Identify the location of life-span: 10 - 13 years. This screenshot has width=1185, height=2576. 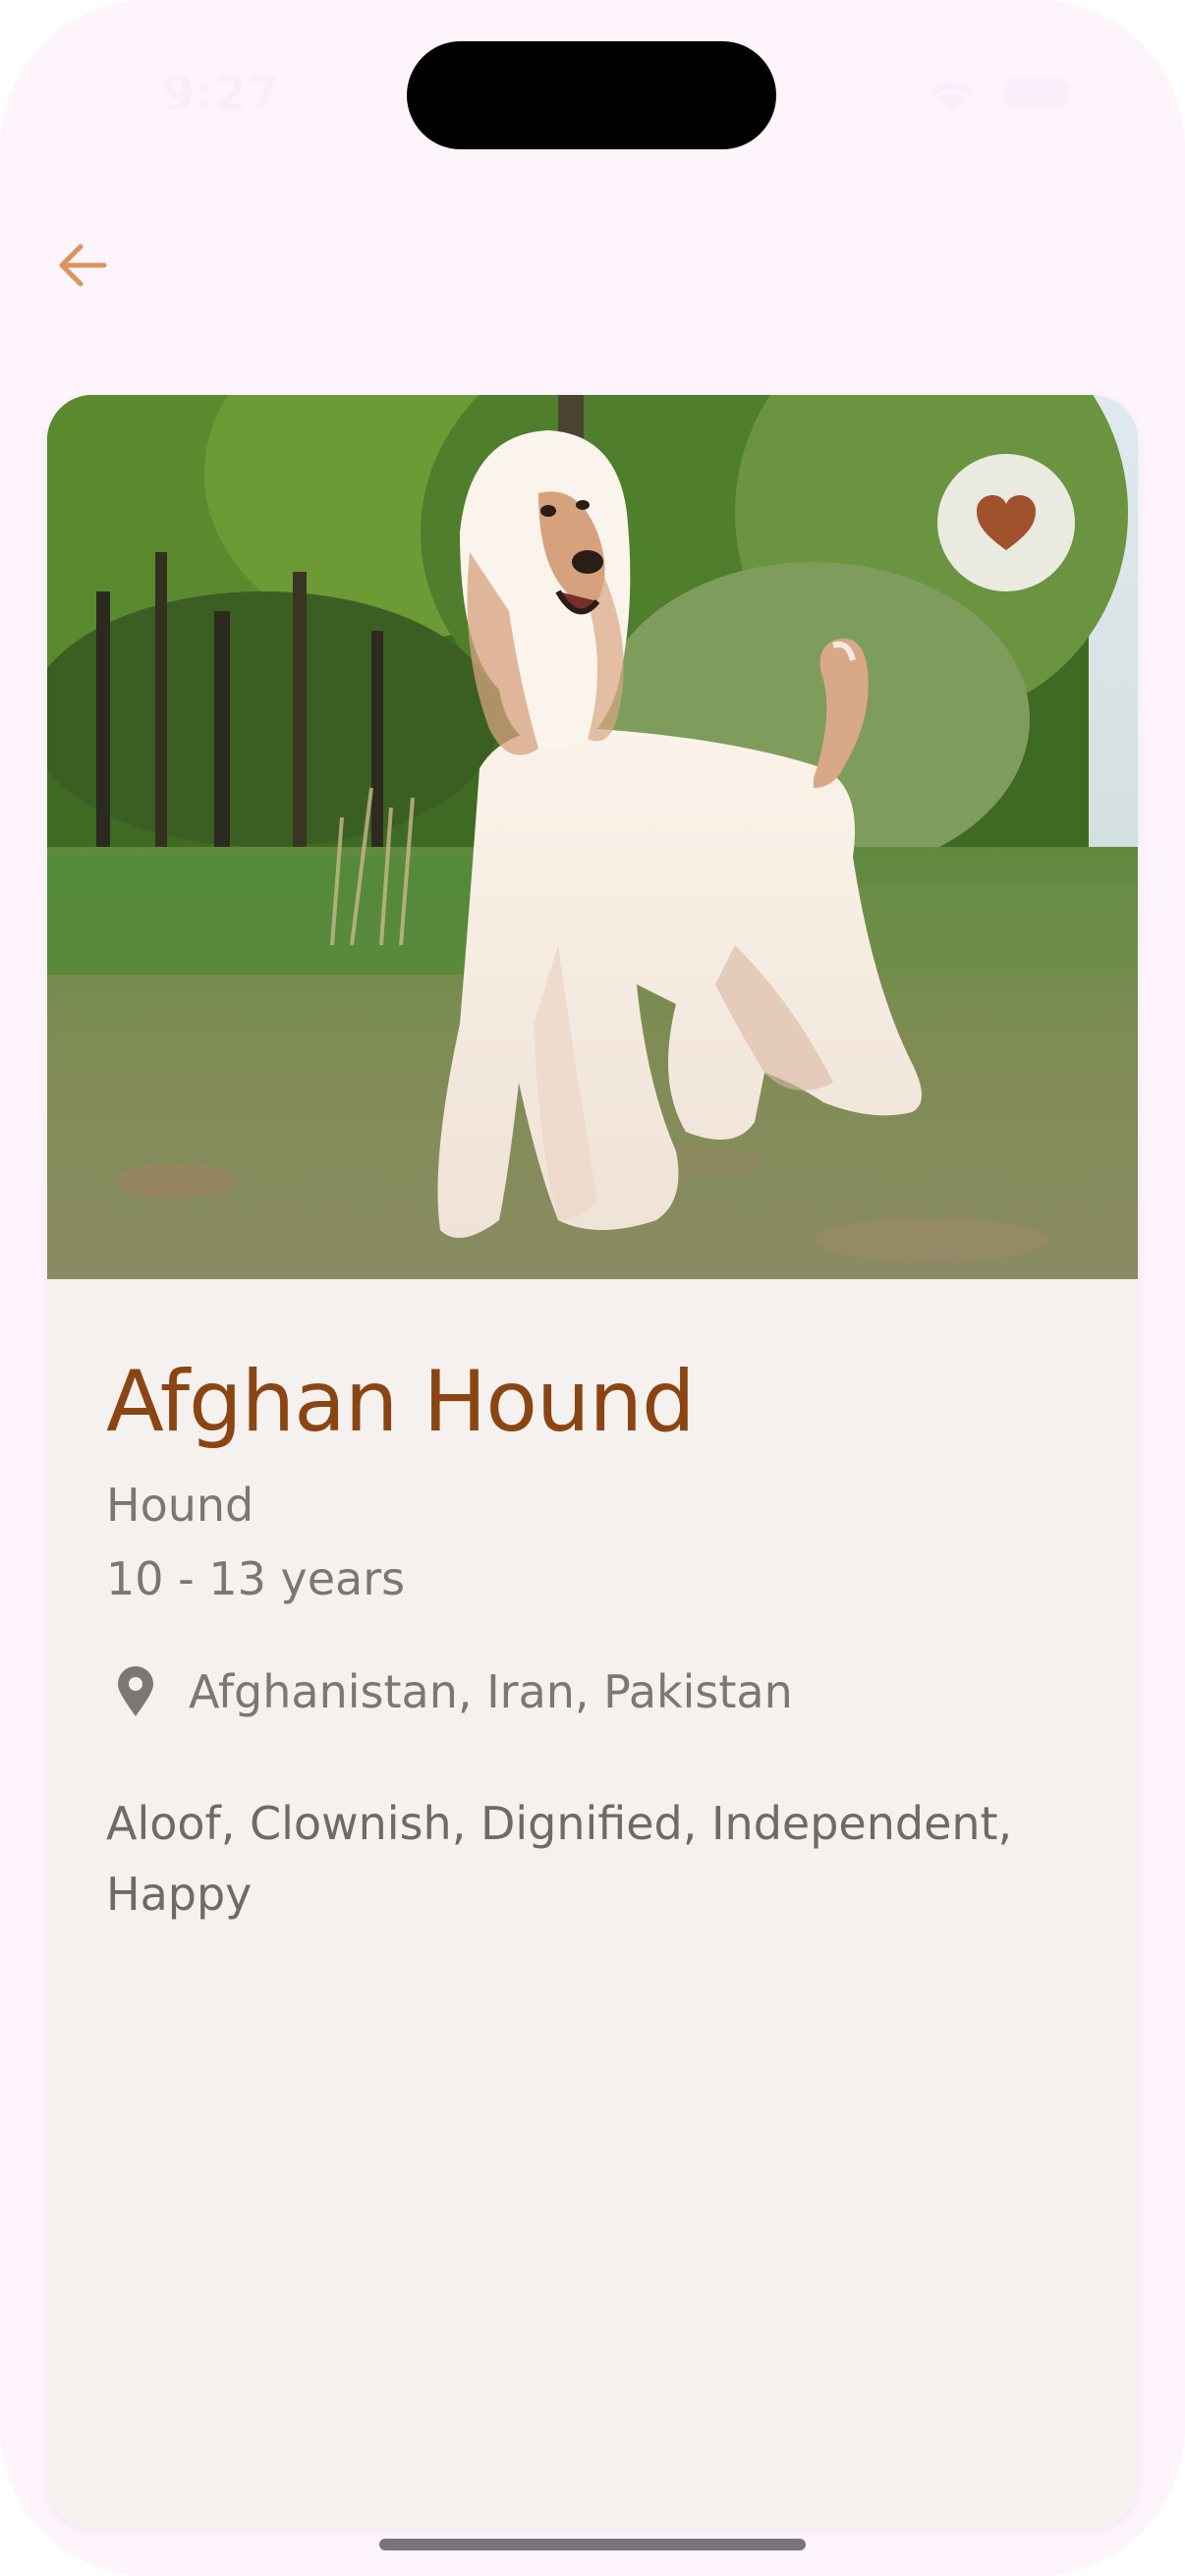
(256, 1578).